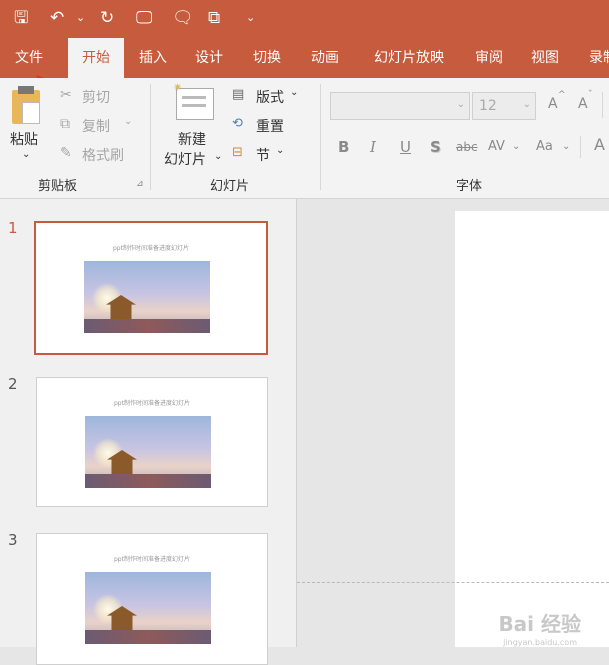 The image size is (609, 665). Describe the element at coordinates (562, 95) in the screenshot. I see `grow-font-icon: ^` at that location.